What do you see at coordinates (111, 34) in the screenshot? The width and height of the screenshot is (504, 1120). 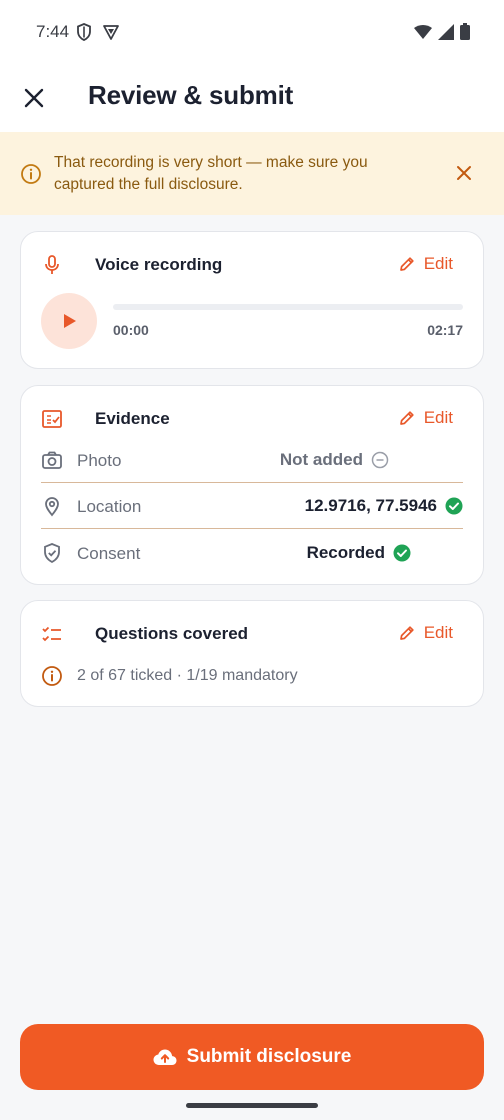 I see `vpn-icon` at bounding box center [111, 34].